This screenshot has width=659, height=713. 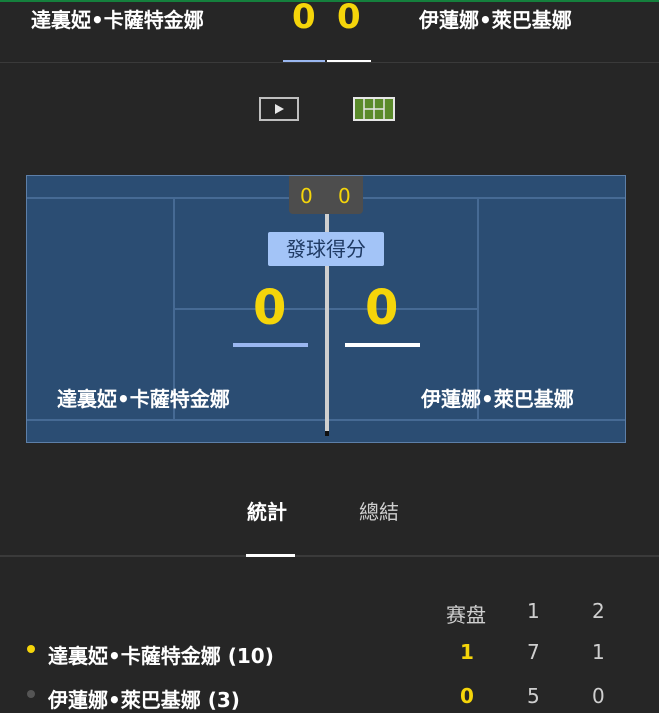 I want to click on top-accent-line, so click(x=329, y=1).